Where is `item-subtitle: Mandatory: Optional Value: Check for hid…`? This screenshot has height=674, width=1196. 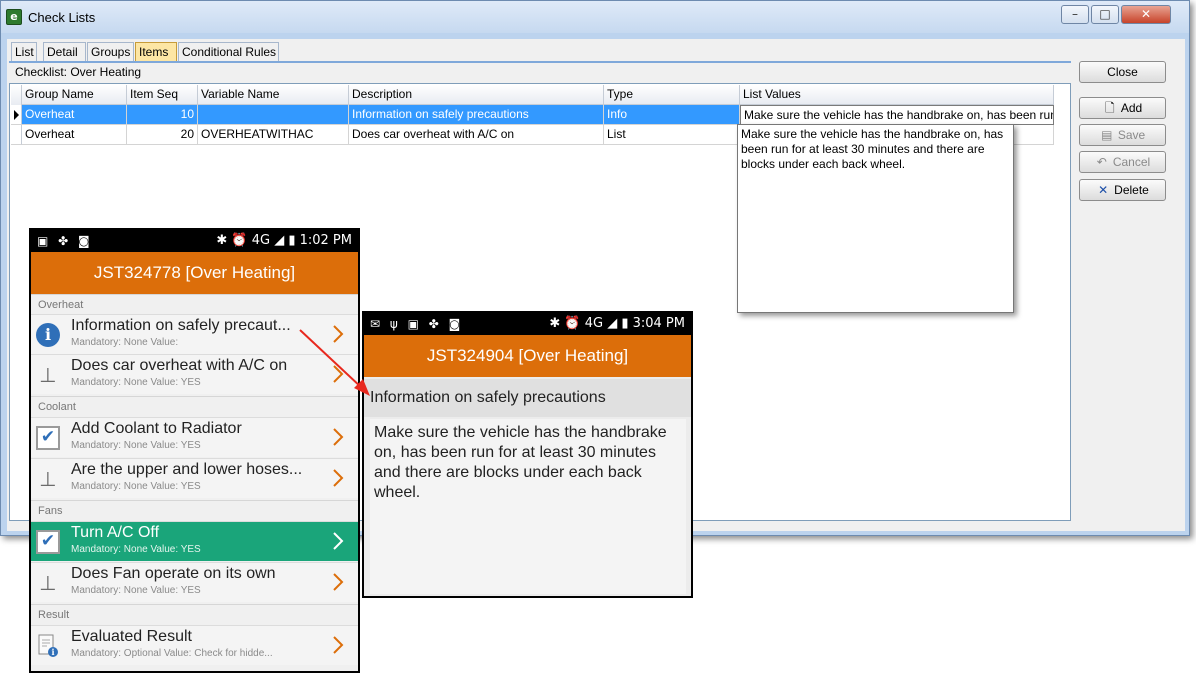
item-subtitle: Mandatory: Optional Value: Check for hid… is located at coordinates (172, 653).